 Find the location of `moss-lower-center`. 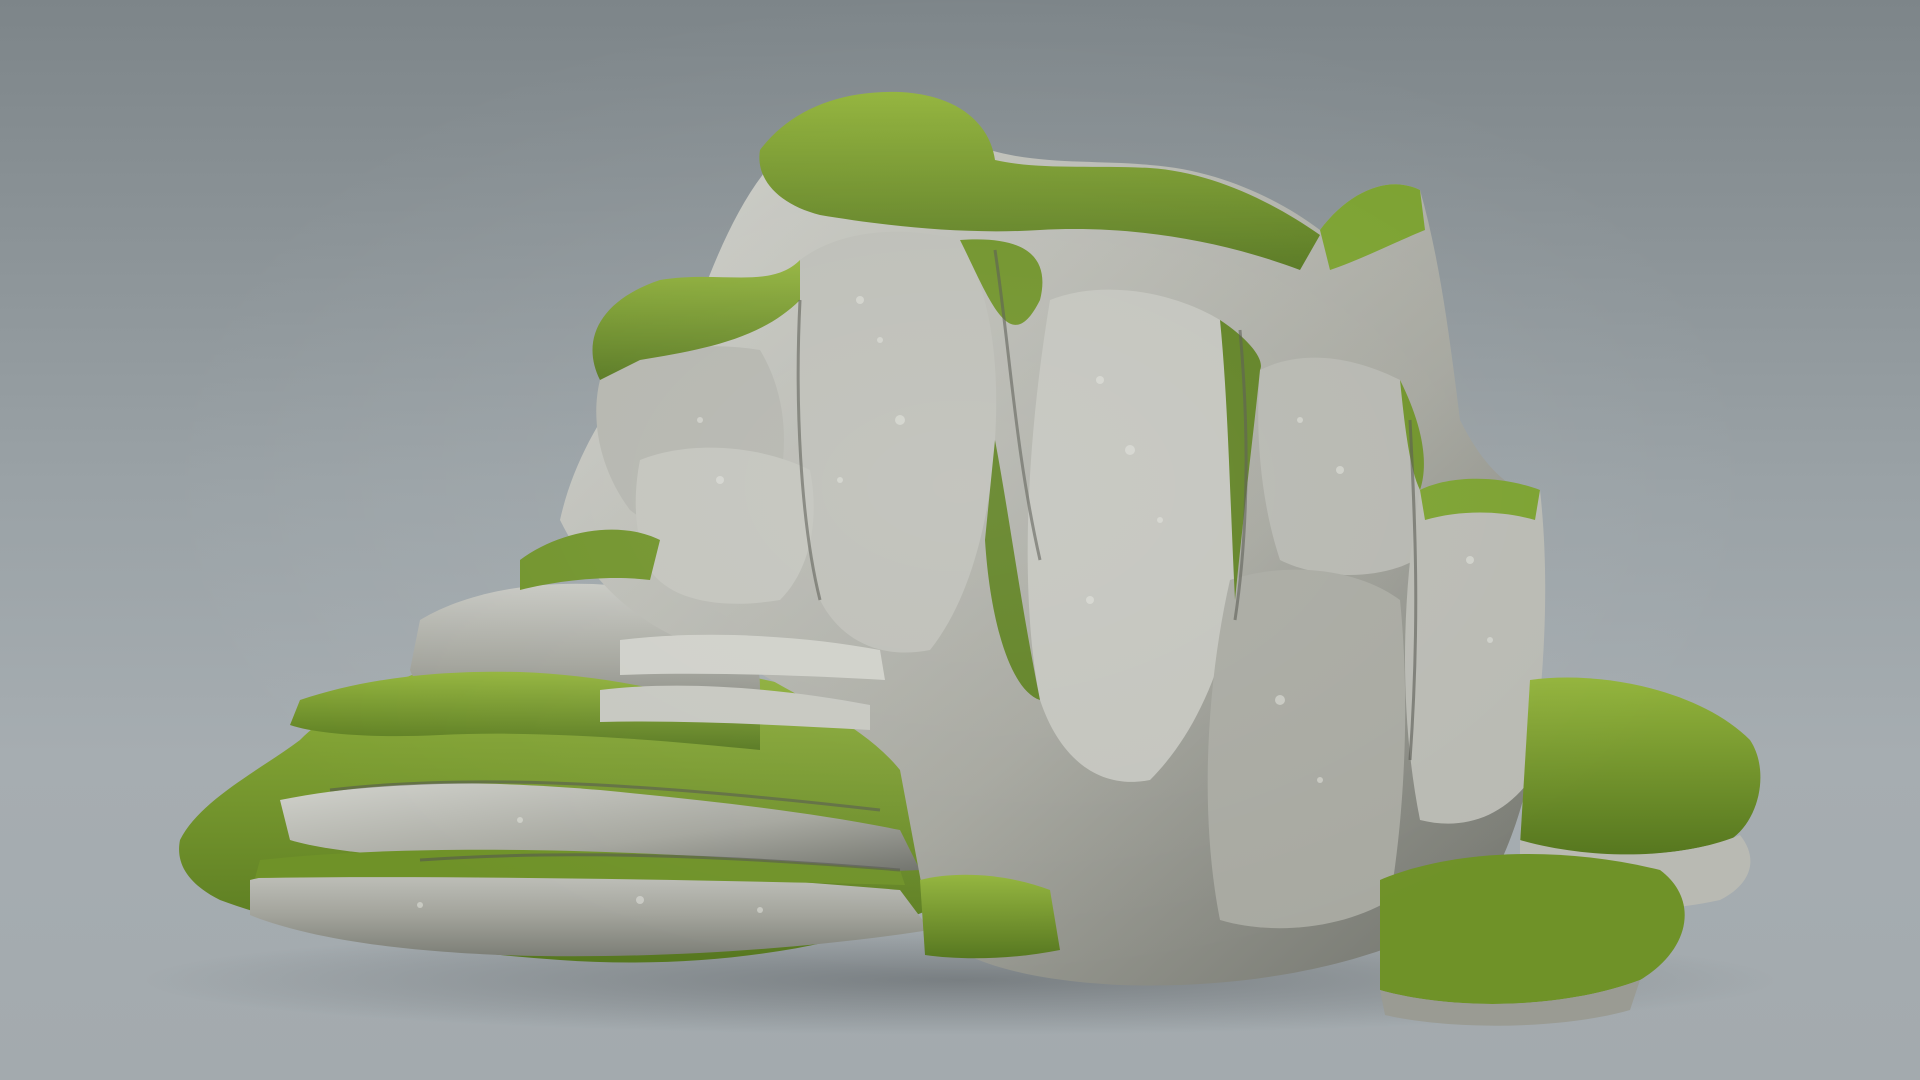

moss-lower-center is located at coordinates (990, 916).